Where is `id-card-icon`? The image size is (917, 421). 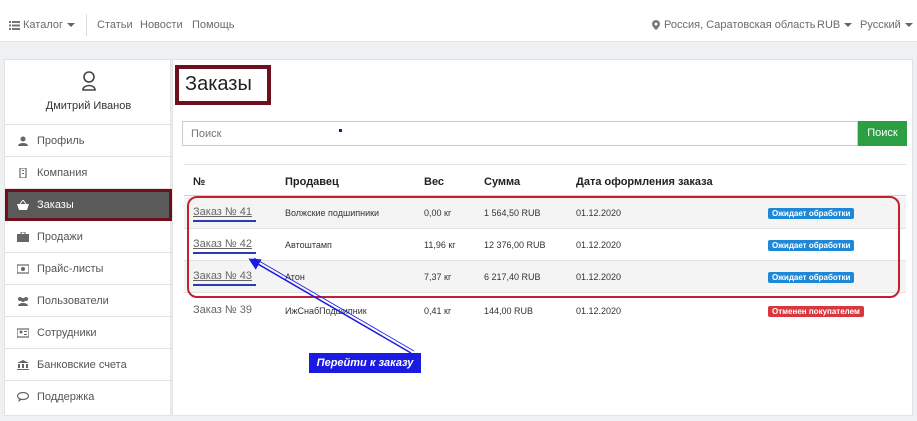
id-card-icon is located at coordinates (23, 333).